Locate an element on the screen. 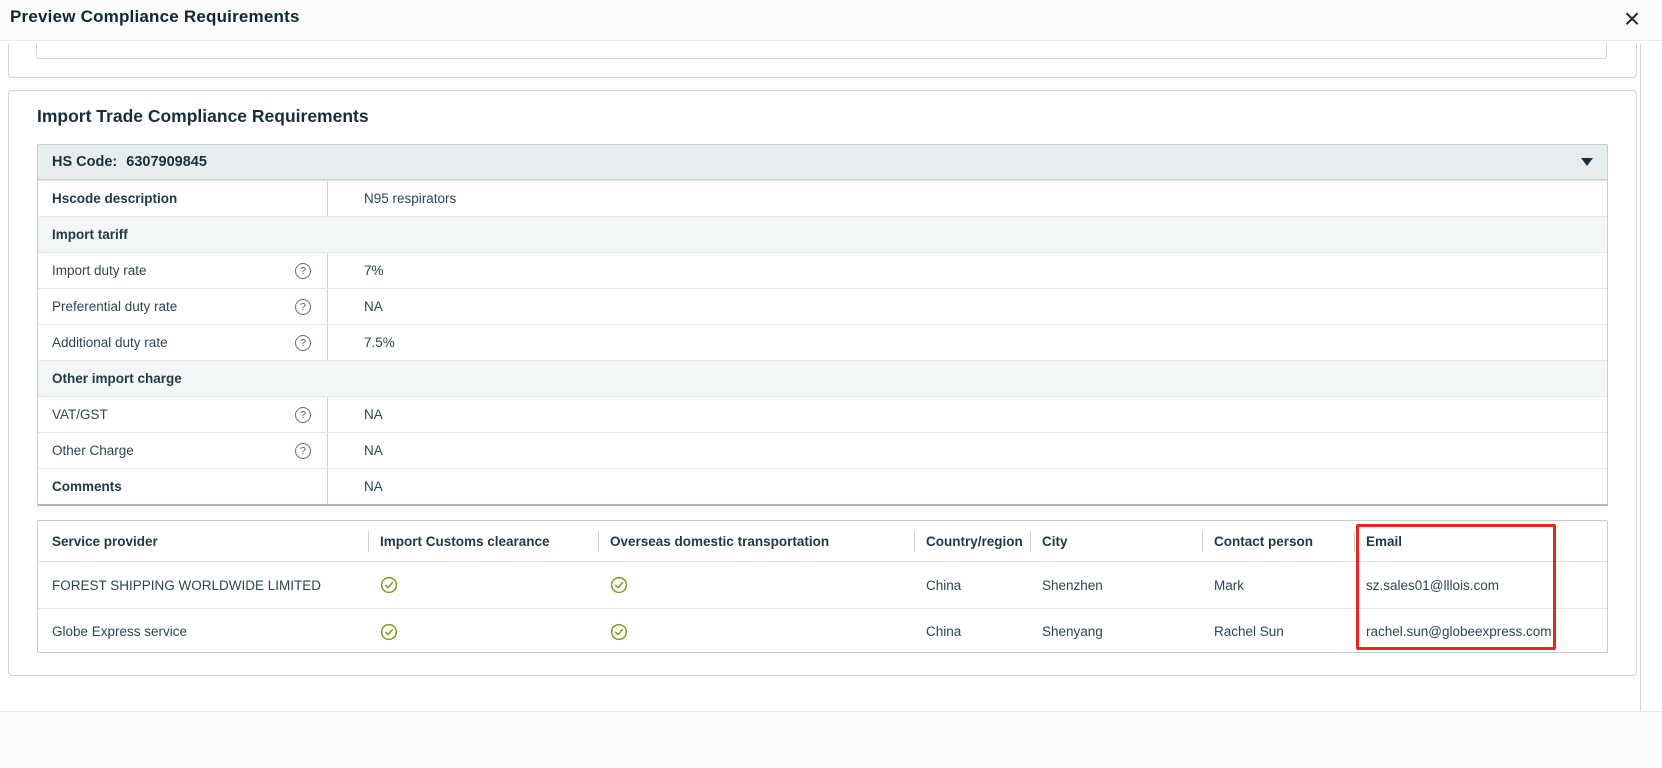 The height and width of the screenshot is (768, 1662). row-label: Comments is located at coordinates (87, 486).